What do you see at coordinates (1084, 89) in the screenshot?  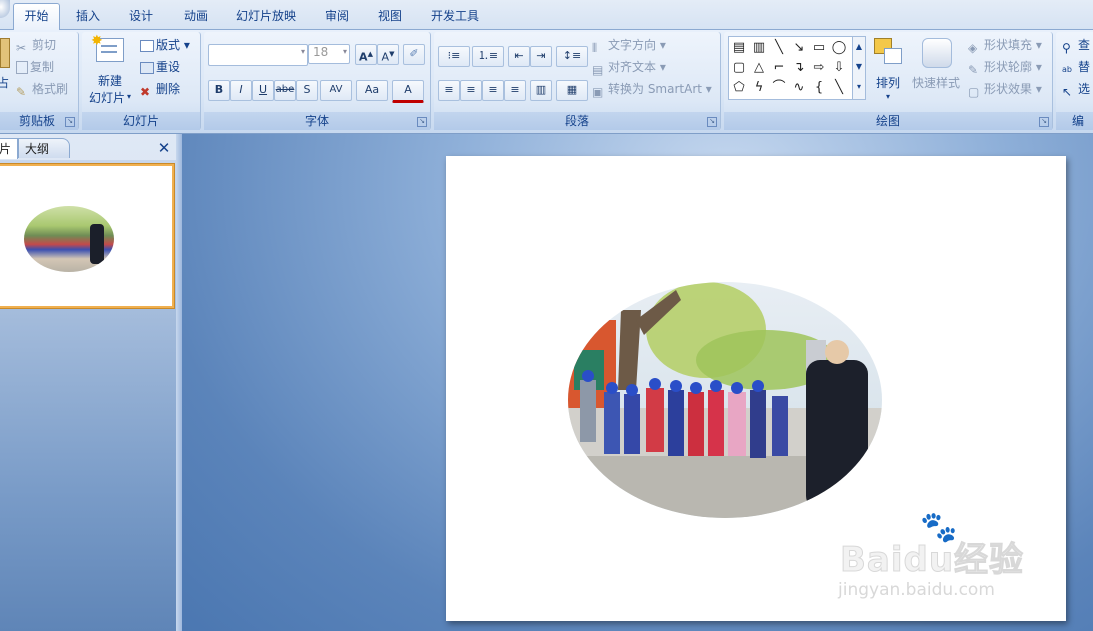 I see `select-label: 选` at bounding box center [1084, 89].